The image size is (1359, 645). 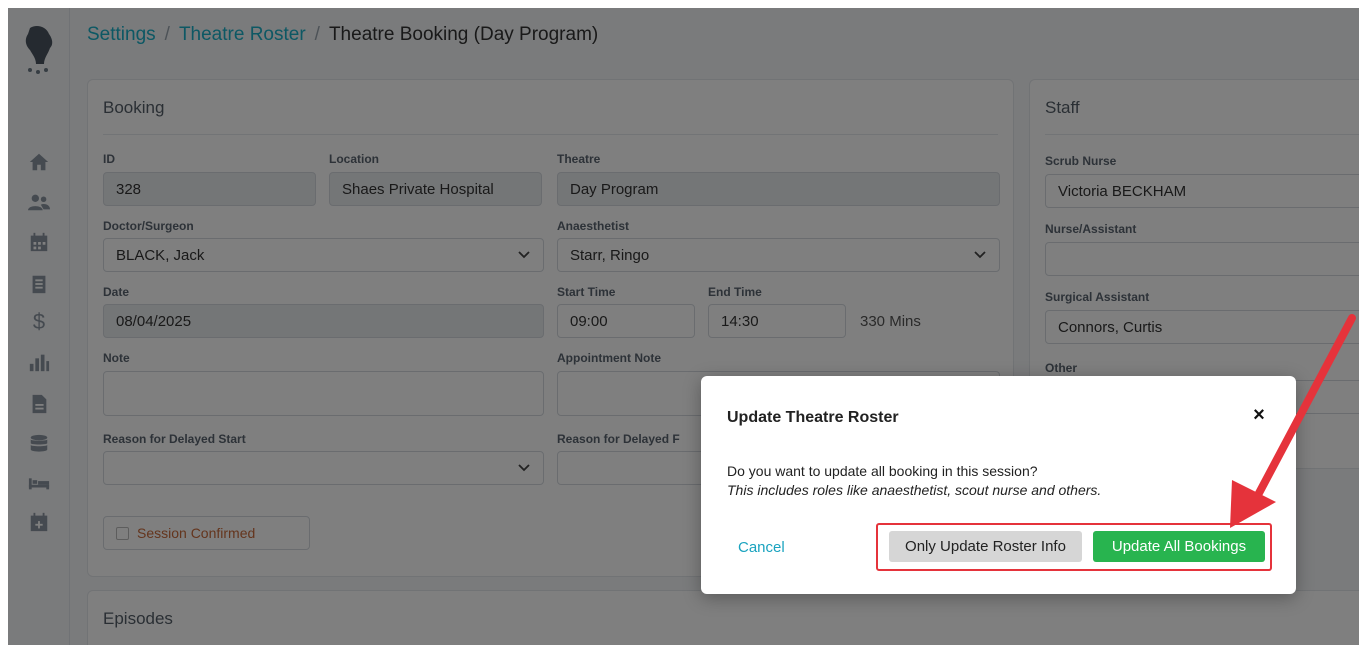 I want to click on cancel-button: Cancel, so click(x=761, y=547).